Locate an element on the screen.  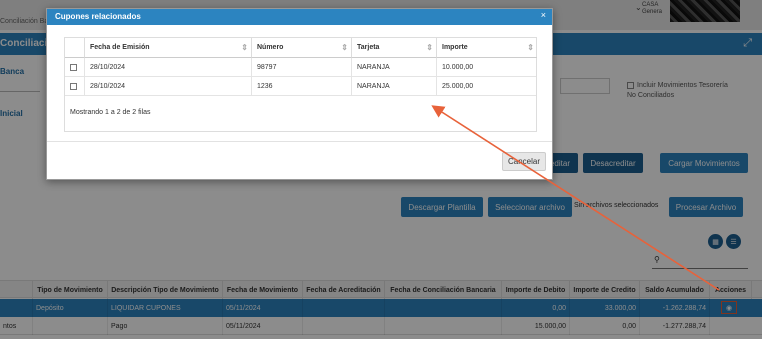
col-importe-label: Importe is located at coordinates (455, 47).